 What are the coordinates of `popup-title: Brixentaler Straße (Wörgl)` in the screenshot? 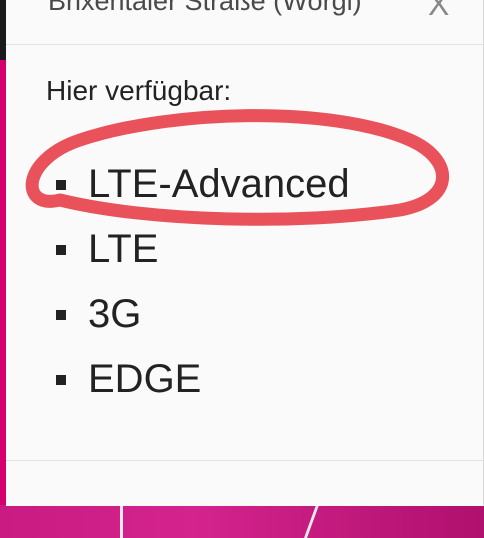 It's located at (205, 8).